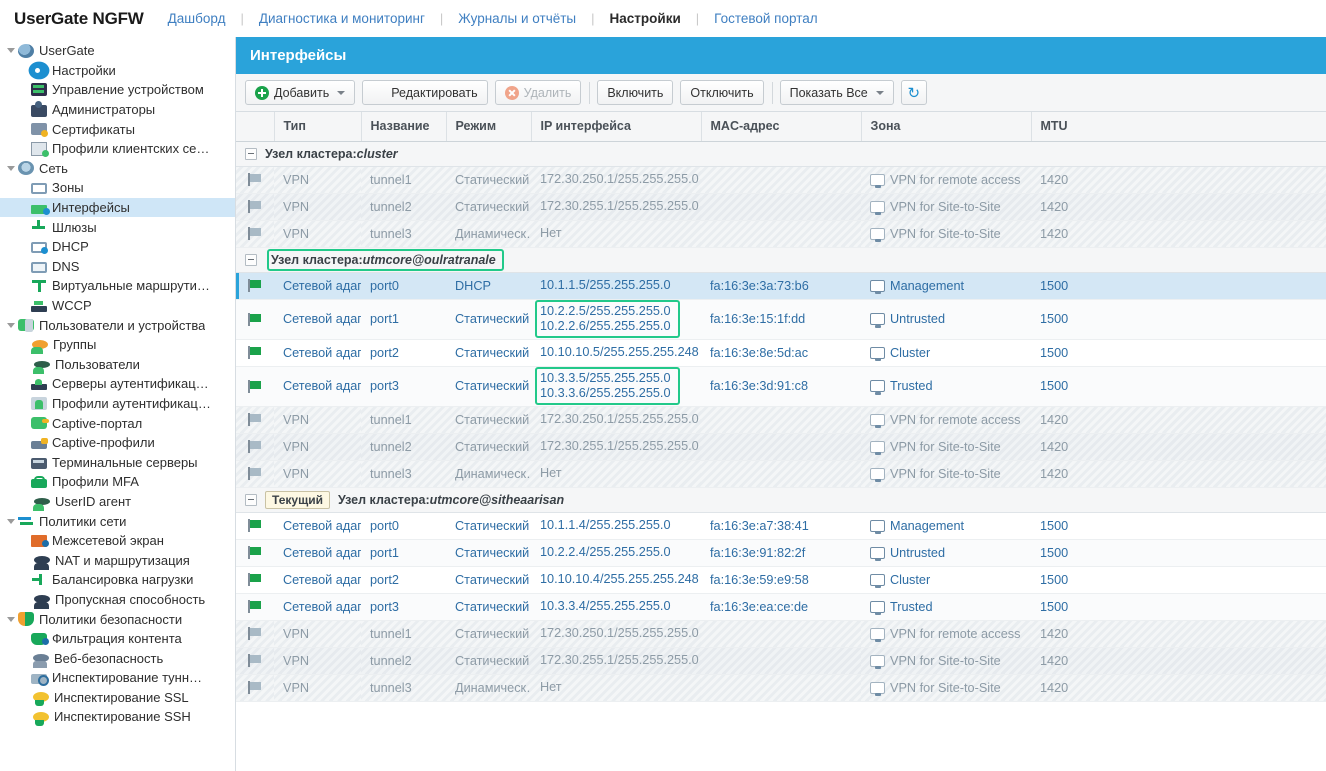 Image resolution: width=1326 pixels, height=771 pixels. I want to click on sidebar-item-28: Пропускная способность, so click(117, 600).